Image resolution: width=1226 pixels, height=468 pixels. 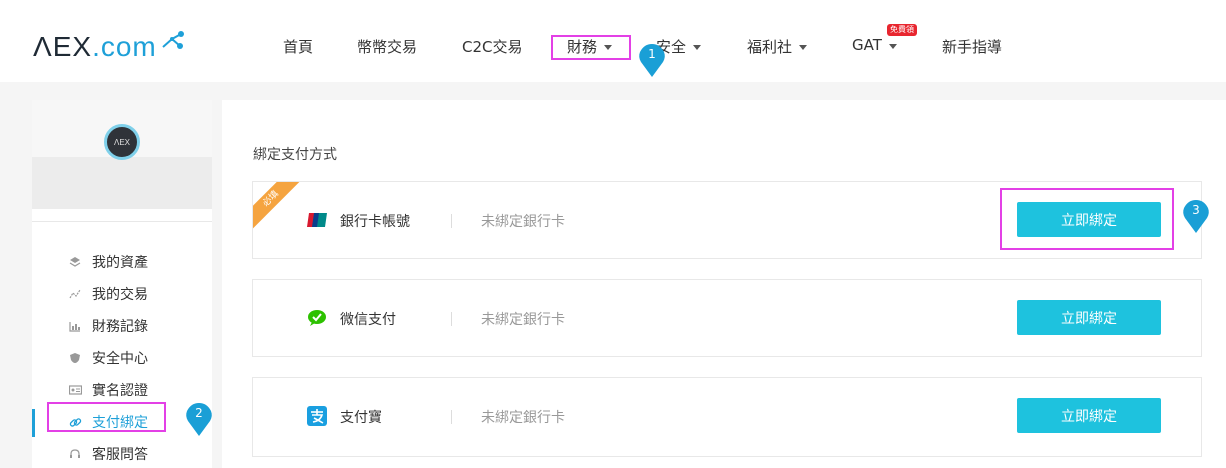 What do you see at coordinates (75, 326) in the screenshot?
I see `bar-chart-icon` at bounding box center [75, 326].